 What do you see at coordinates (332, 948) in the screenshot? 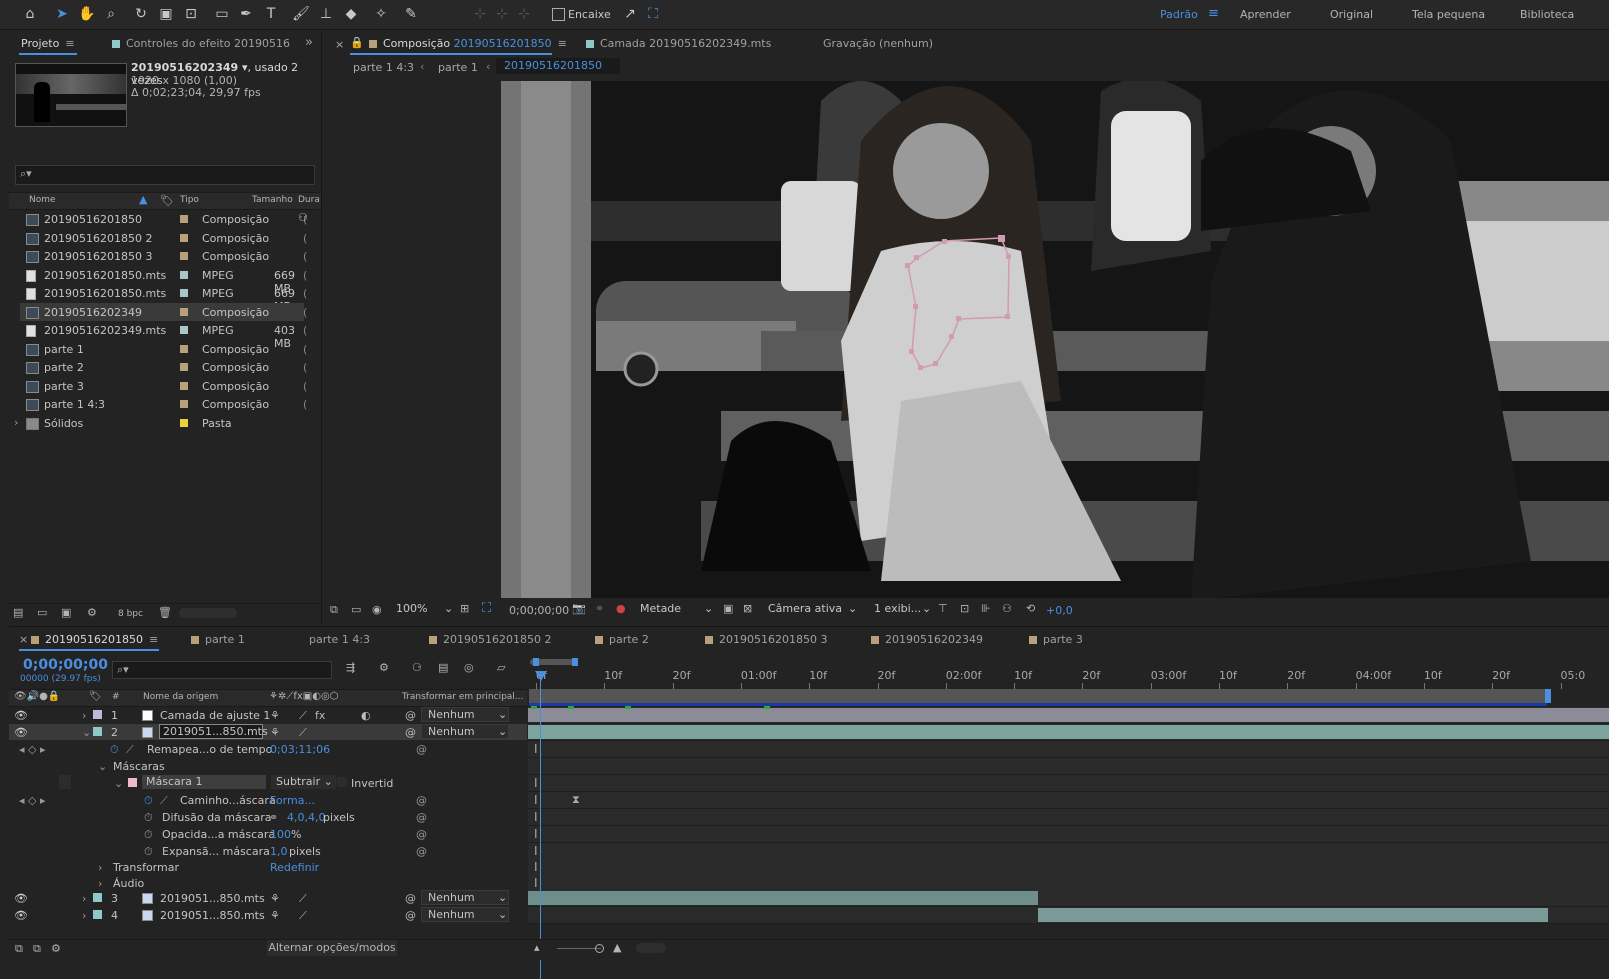
I see `toggle-switches-modes-button: Alternar opções/modos` at bounding box center [332, 948].